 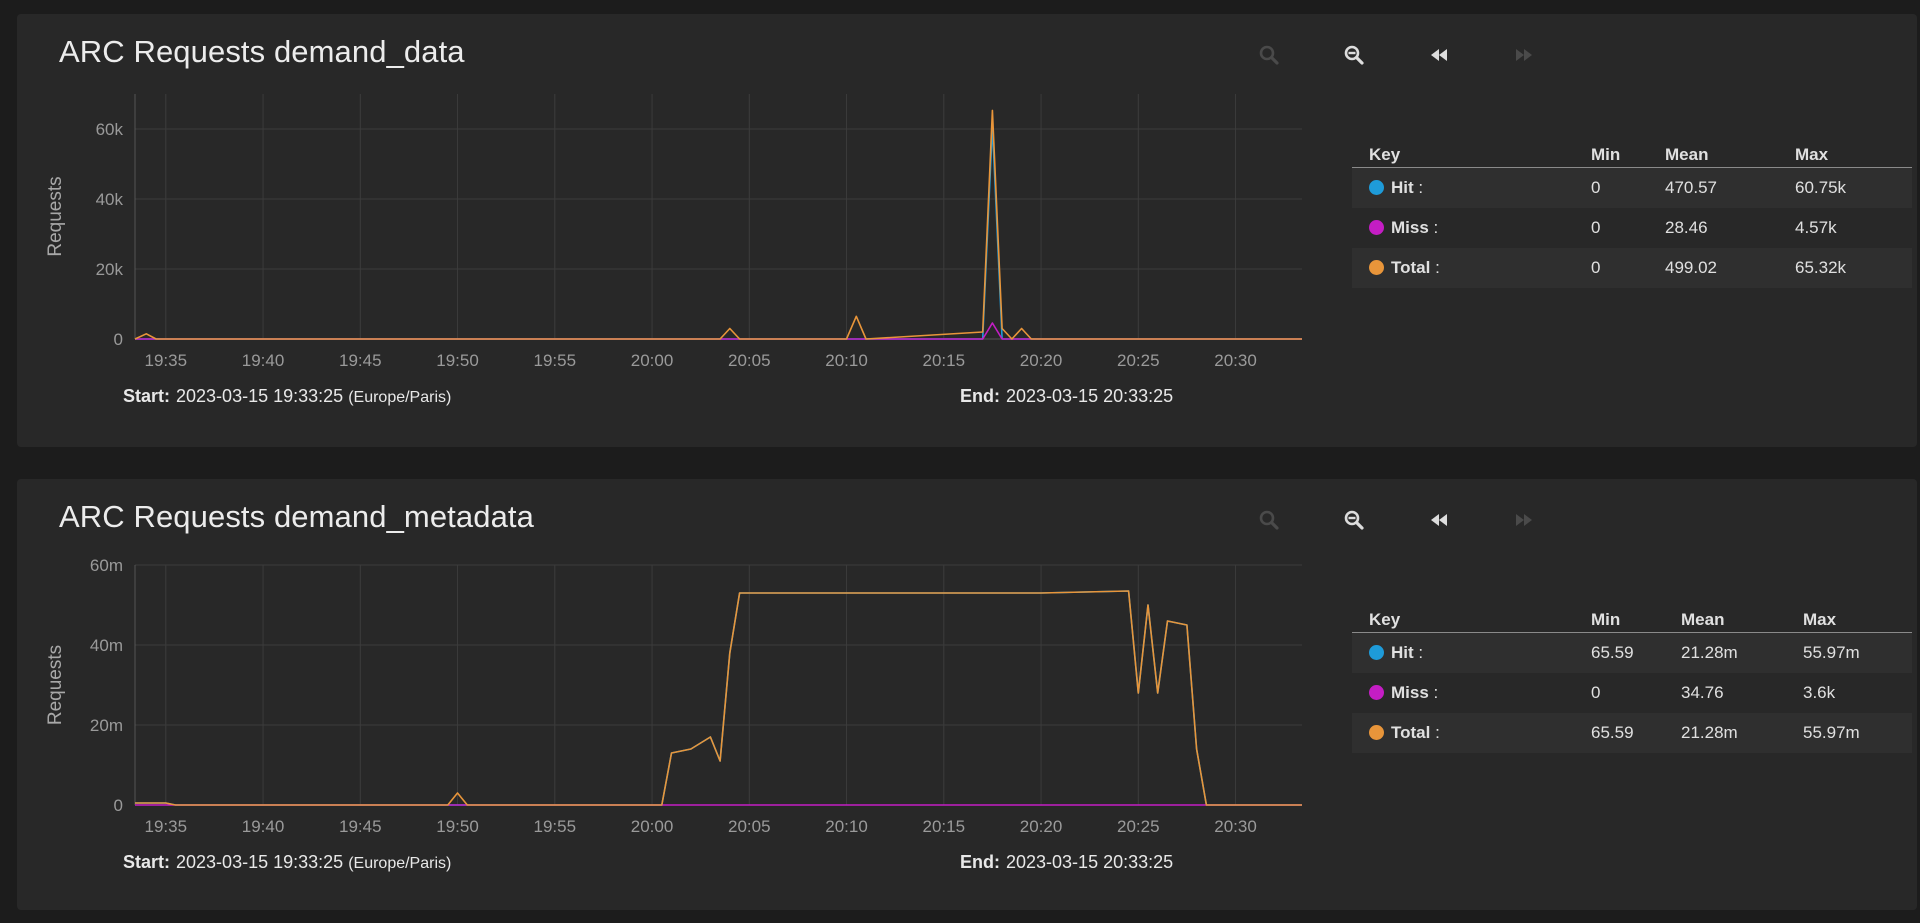 I want to click on legend-mean: 470.57, so click(x=1691, y=187).